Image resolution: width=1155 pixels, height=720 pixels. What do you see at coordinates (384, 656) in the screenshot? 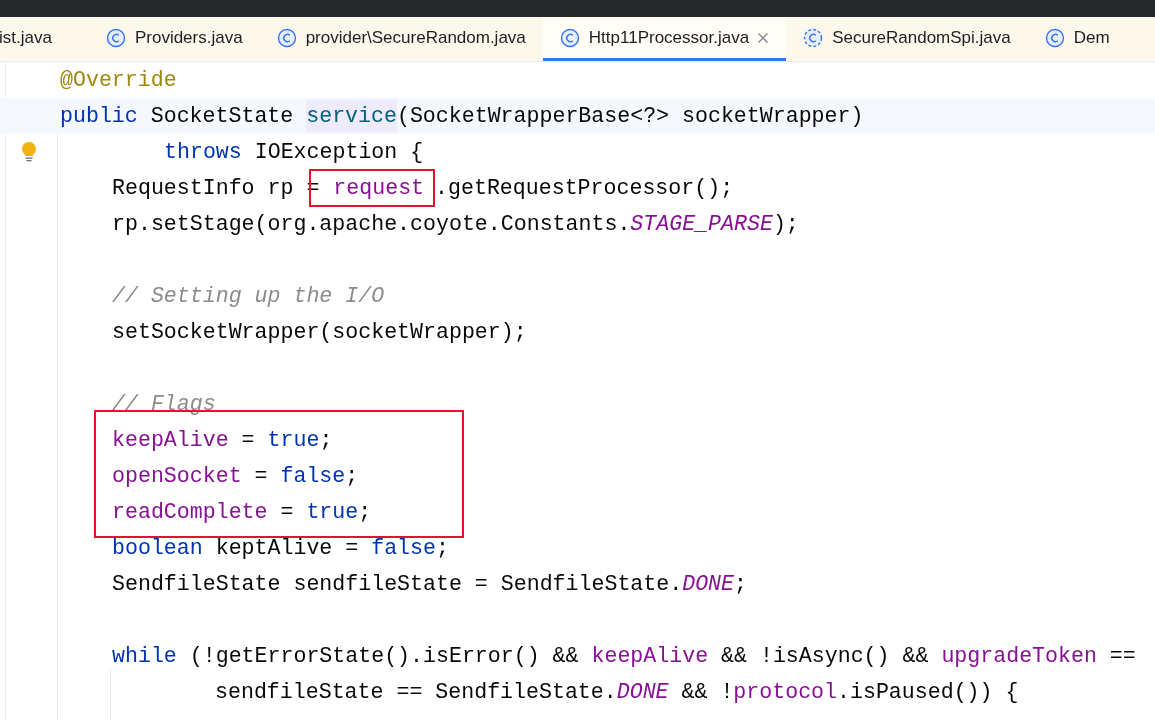
I see `code-token: (!getErrorState().isError() &&` at bounding box center [384, 656].